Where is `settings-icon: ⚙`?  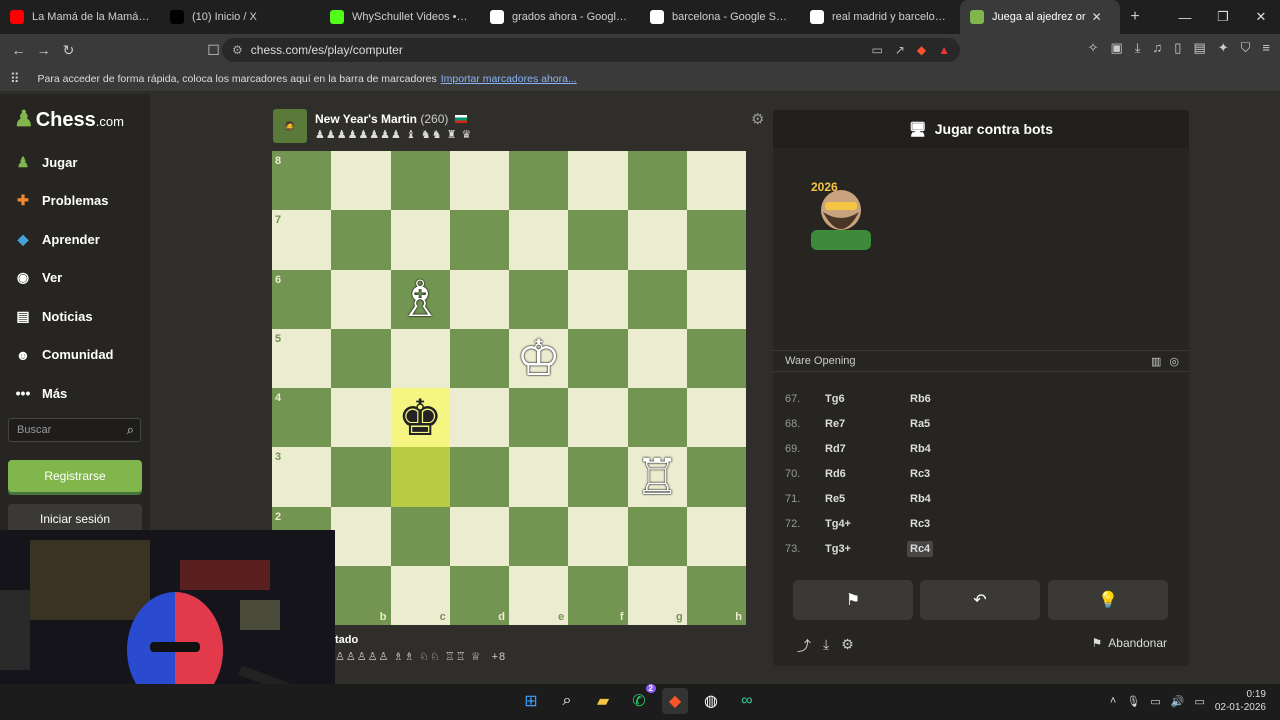
settings-icon: ⚙ is located at coordinates (847, 646).